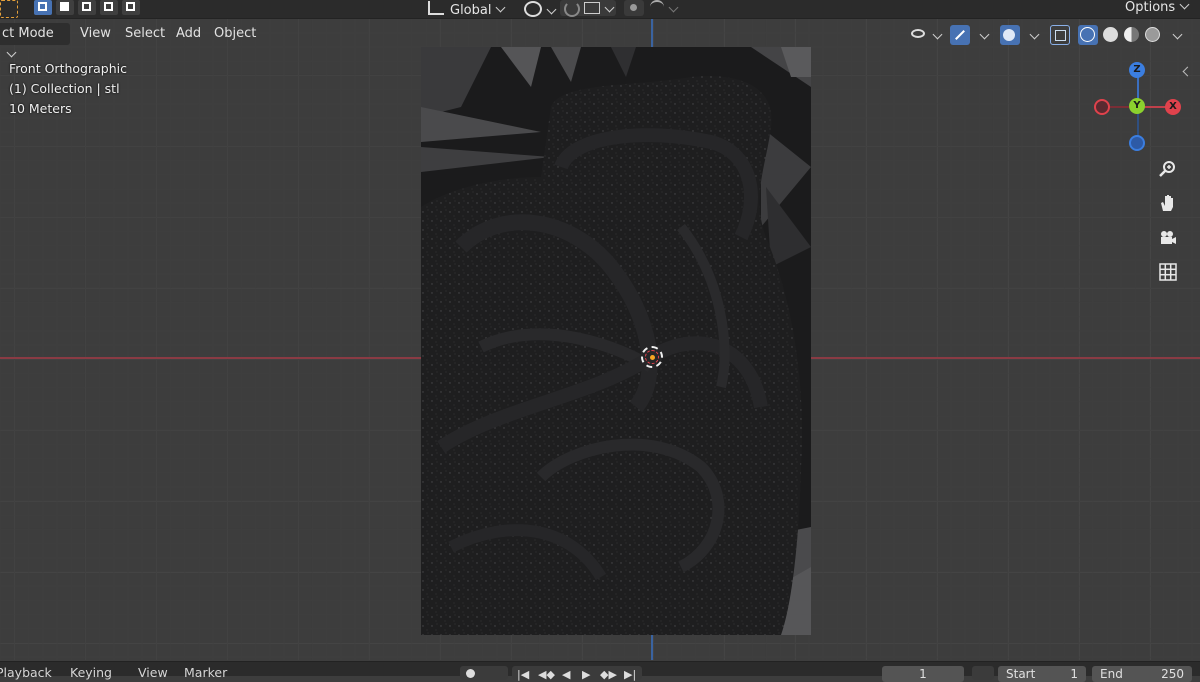  I want to click on options-label: Options, so click(1150, 7).